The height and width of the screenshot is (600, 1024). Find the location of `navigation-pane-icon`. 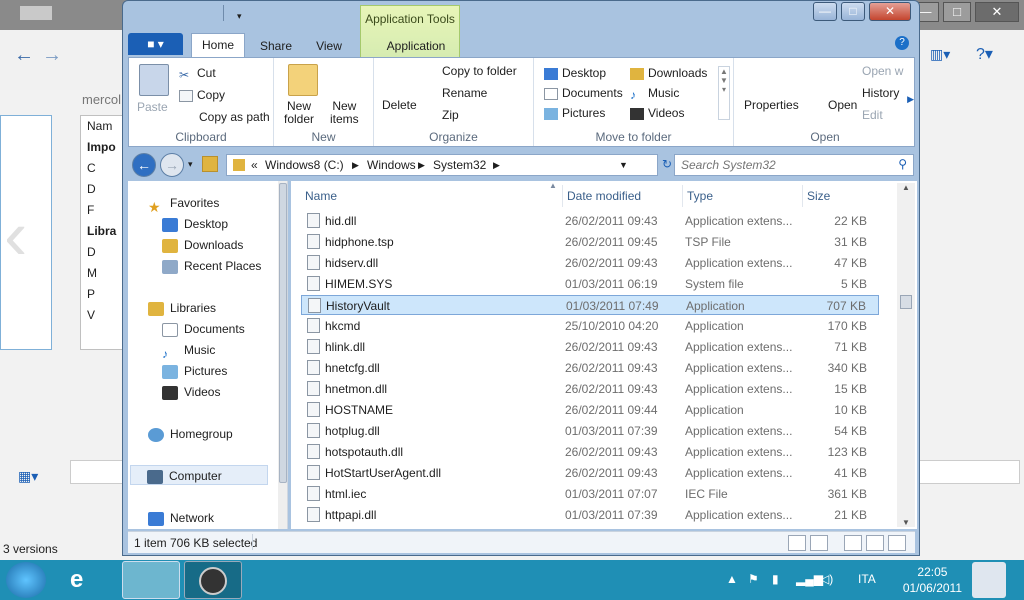

navigation-pane-icon is located at coordinates (897, 543).